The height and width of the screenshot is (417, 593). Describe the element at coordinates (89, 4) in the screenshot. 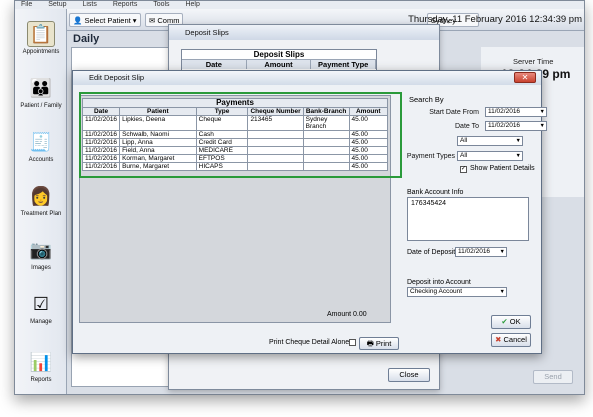

I see `menu-lists: Lists` at that location.